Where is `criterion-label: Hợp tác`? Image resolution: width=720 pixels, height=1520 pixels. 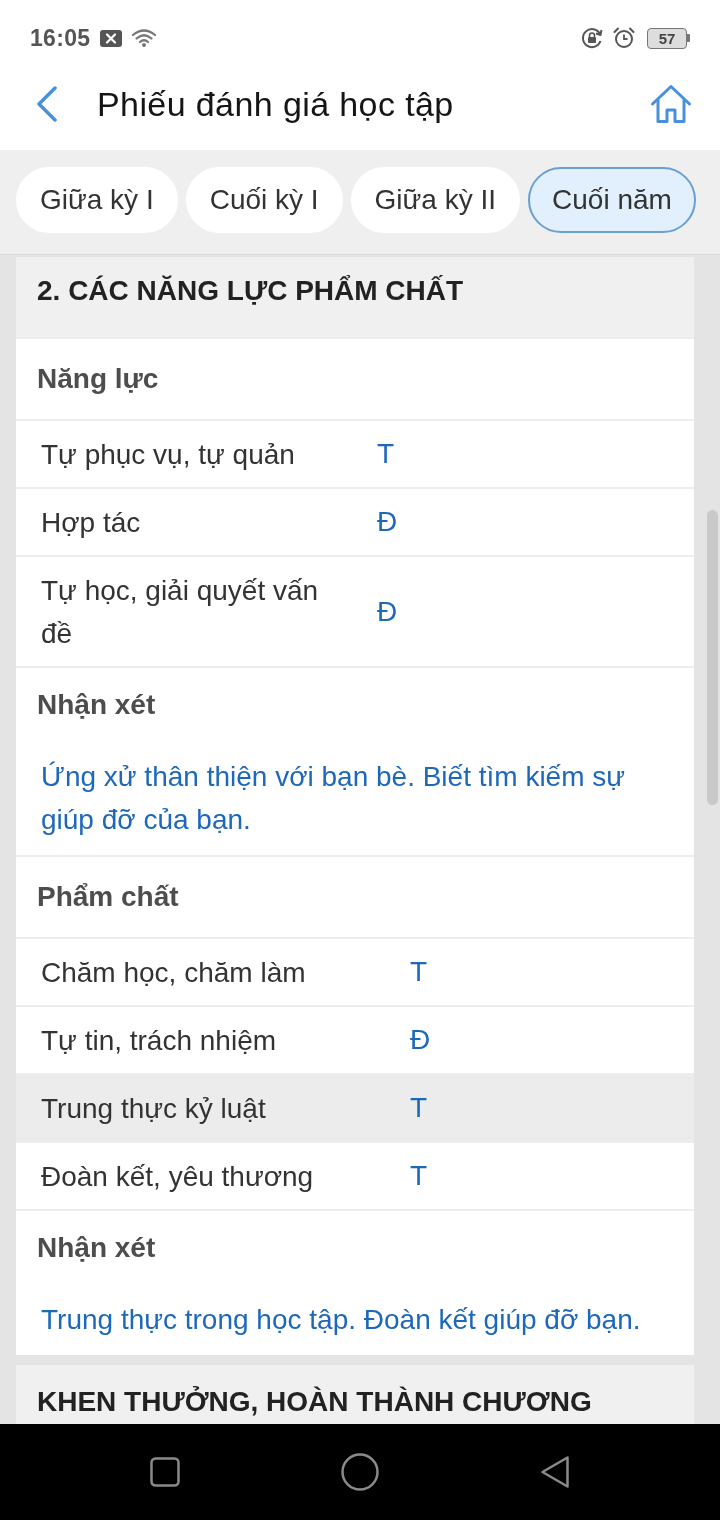
criterion-label: Hợp tác is located at coordinates (91, 522).